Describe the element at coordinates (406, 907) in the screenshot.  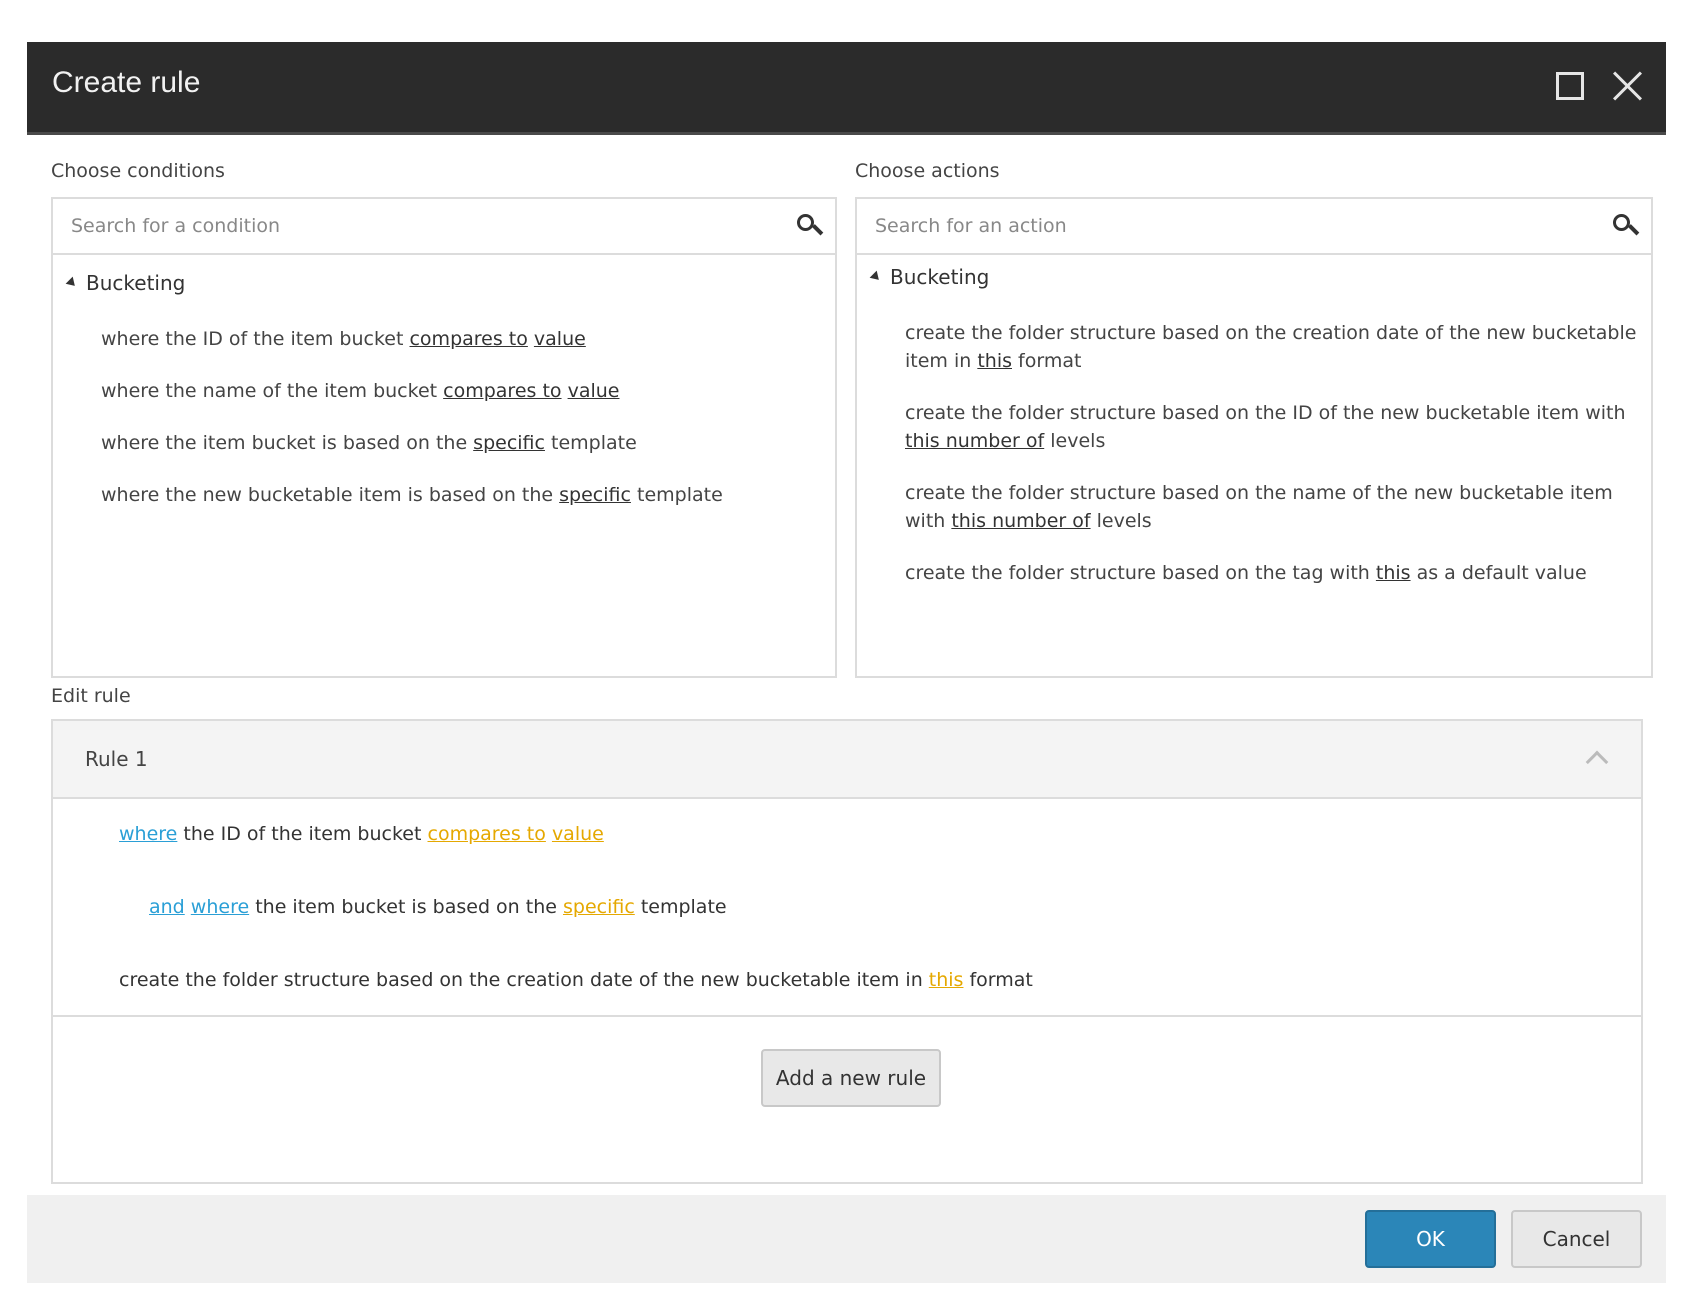
I see `rule-text: the item bucket is based on the` at that location.